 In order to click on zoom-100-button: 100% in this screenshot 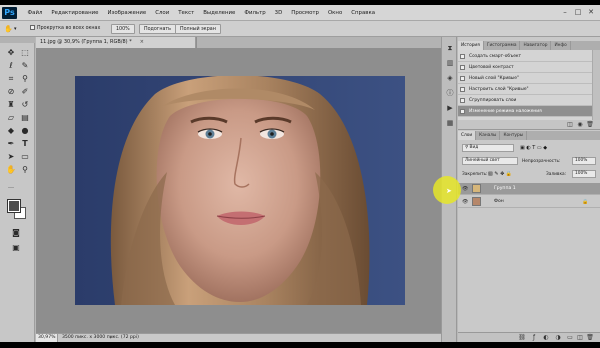, I will do `click(123, 29)`.